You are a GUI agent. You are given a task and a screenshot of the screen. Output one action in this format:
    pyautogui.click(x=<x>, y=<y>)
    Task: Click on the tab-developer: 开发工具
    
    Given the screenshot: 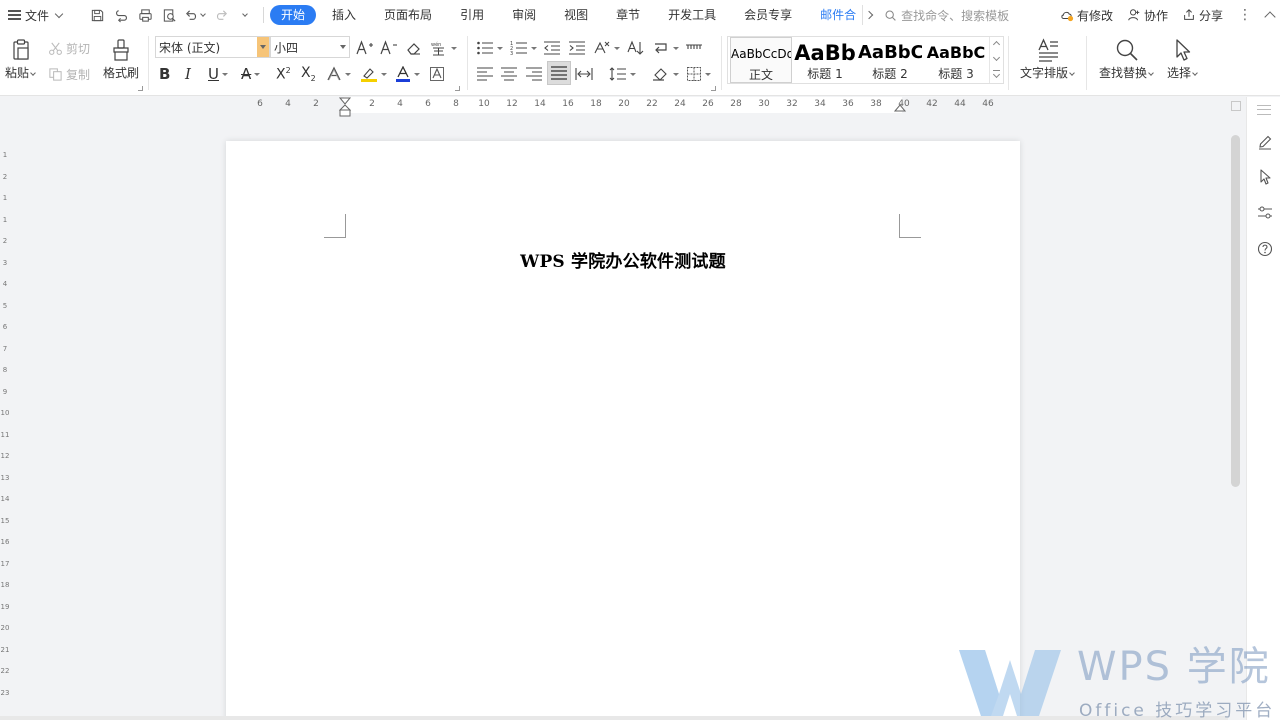 What is the action you would take?
    pyautogui.click(x=692, y=15)
    